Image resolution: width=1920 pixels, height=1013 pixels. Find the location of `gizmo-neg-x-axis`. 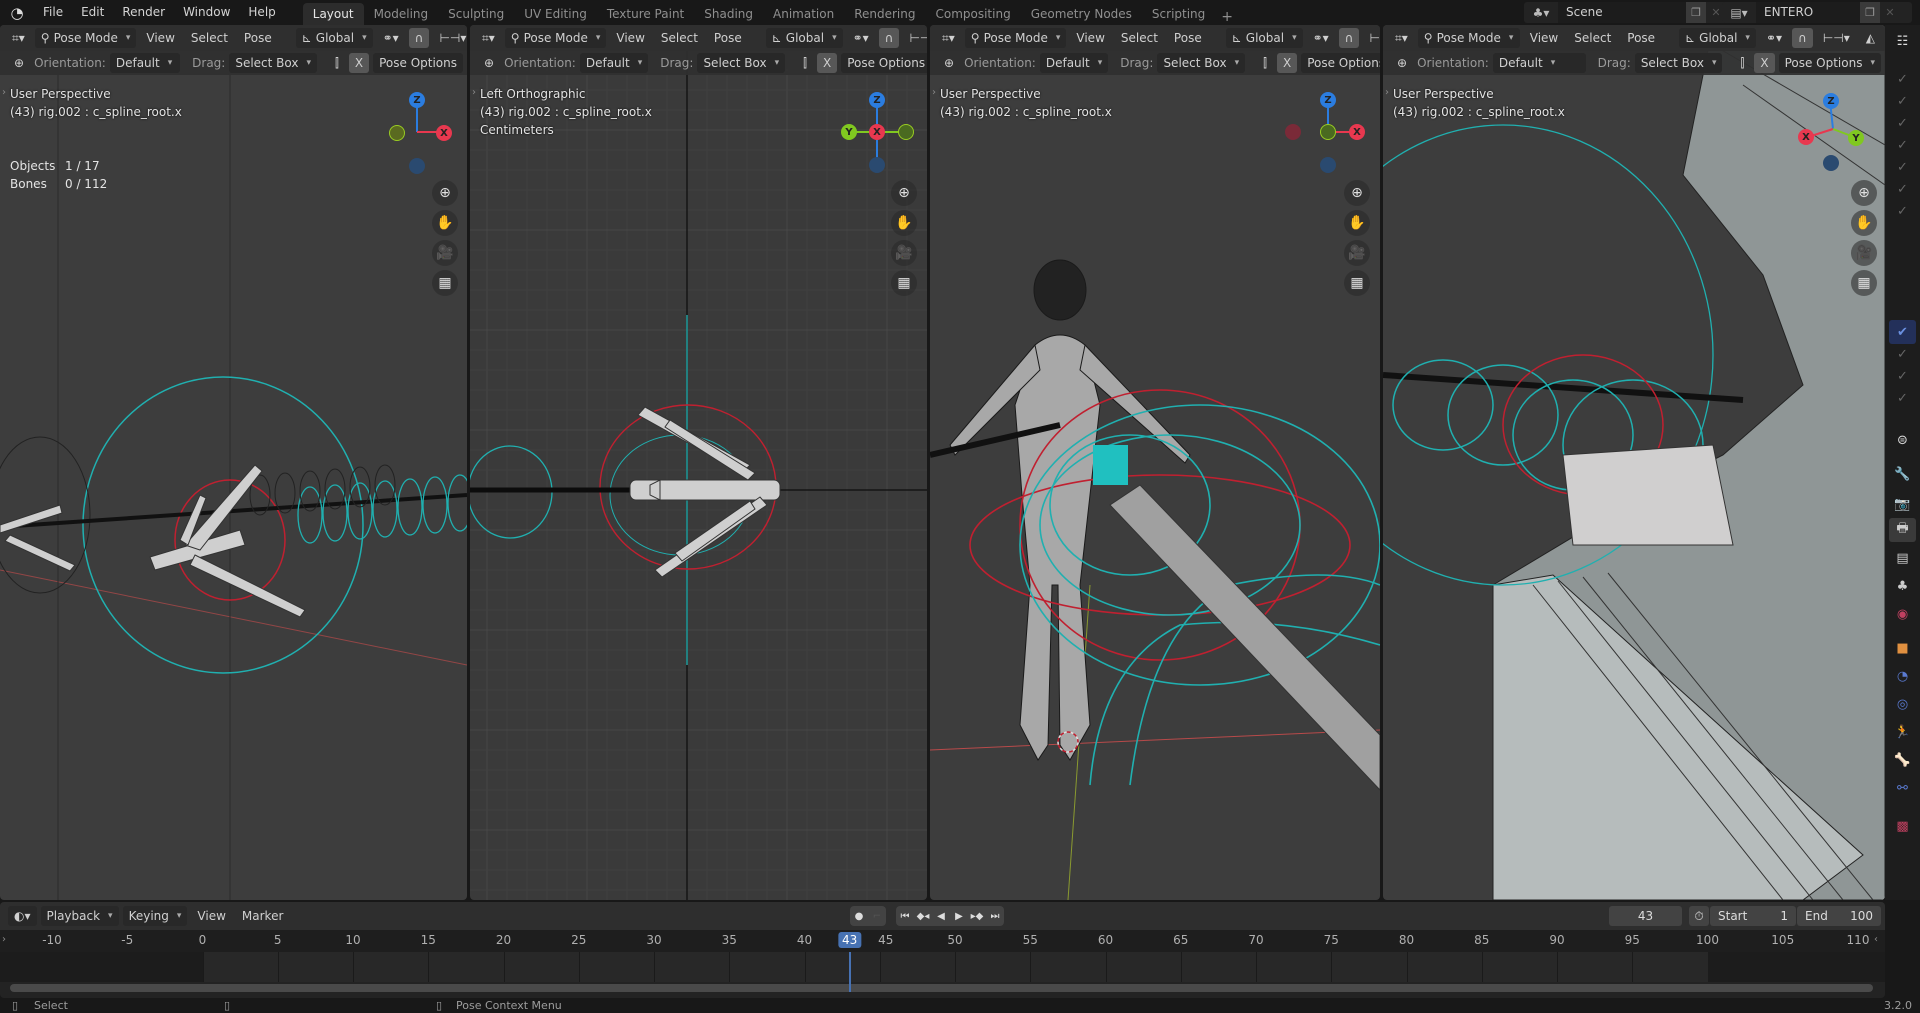

gizmo-neg-x-axis is located at coordinates (1293, 132).